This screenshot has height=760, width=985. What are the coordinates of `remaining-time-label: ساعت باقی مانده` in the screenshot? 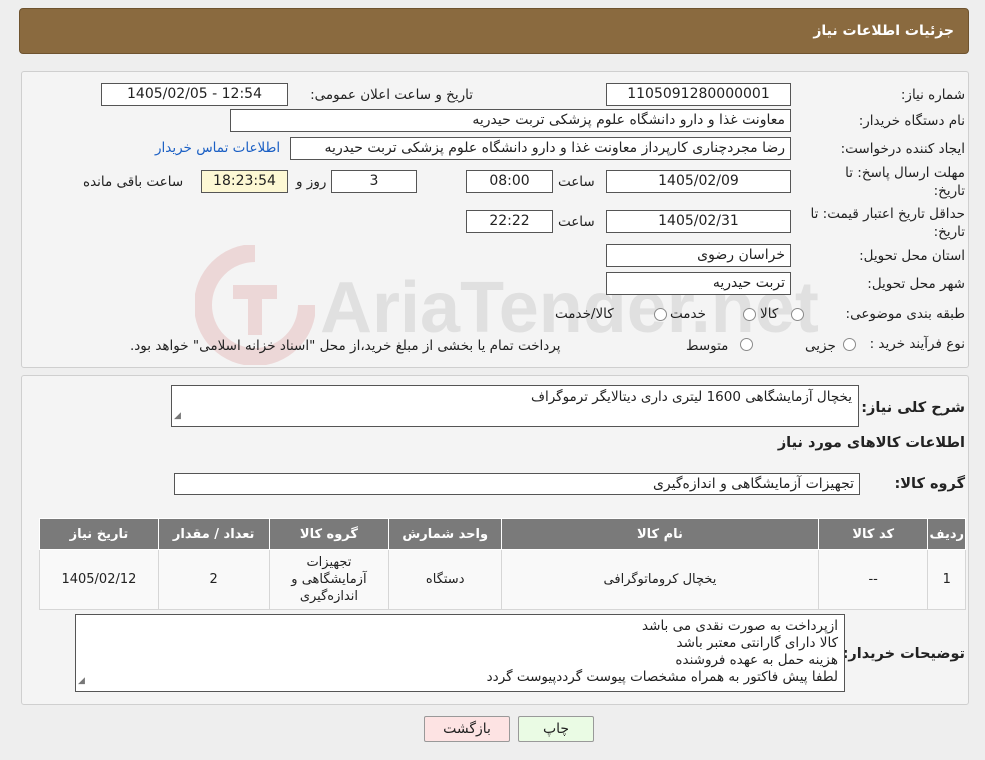 It's located at (133, 182).